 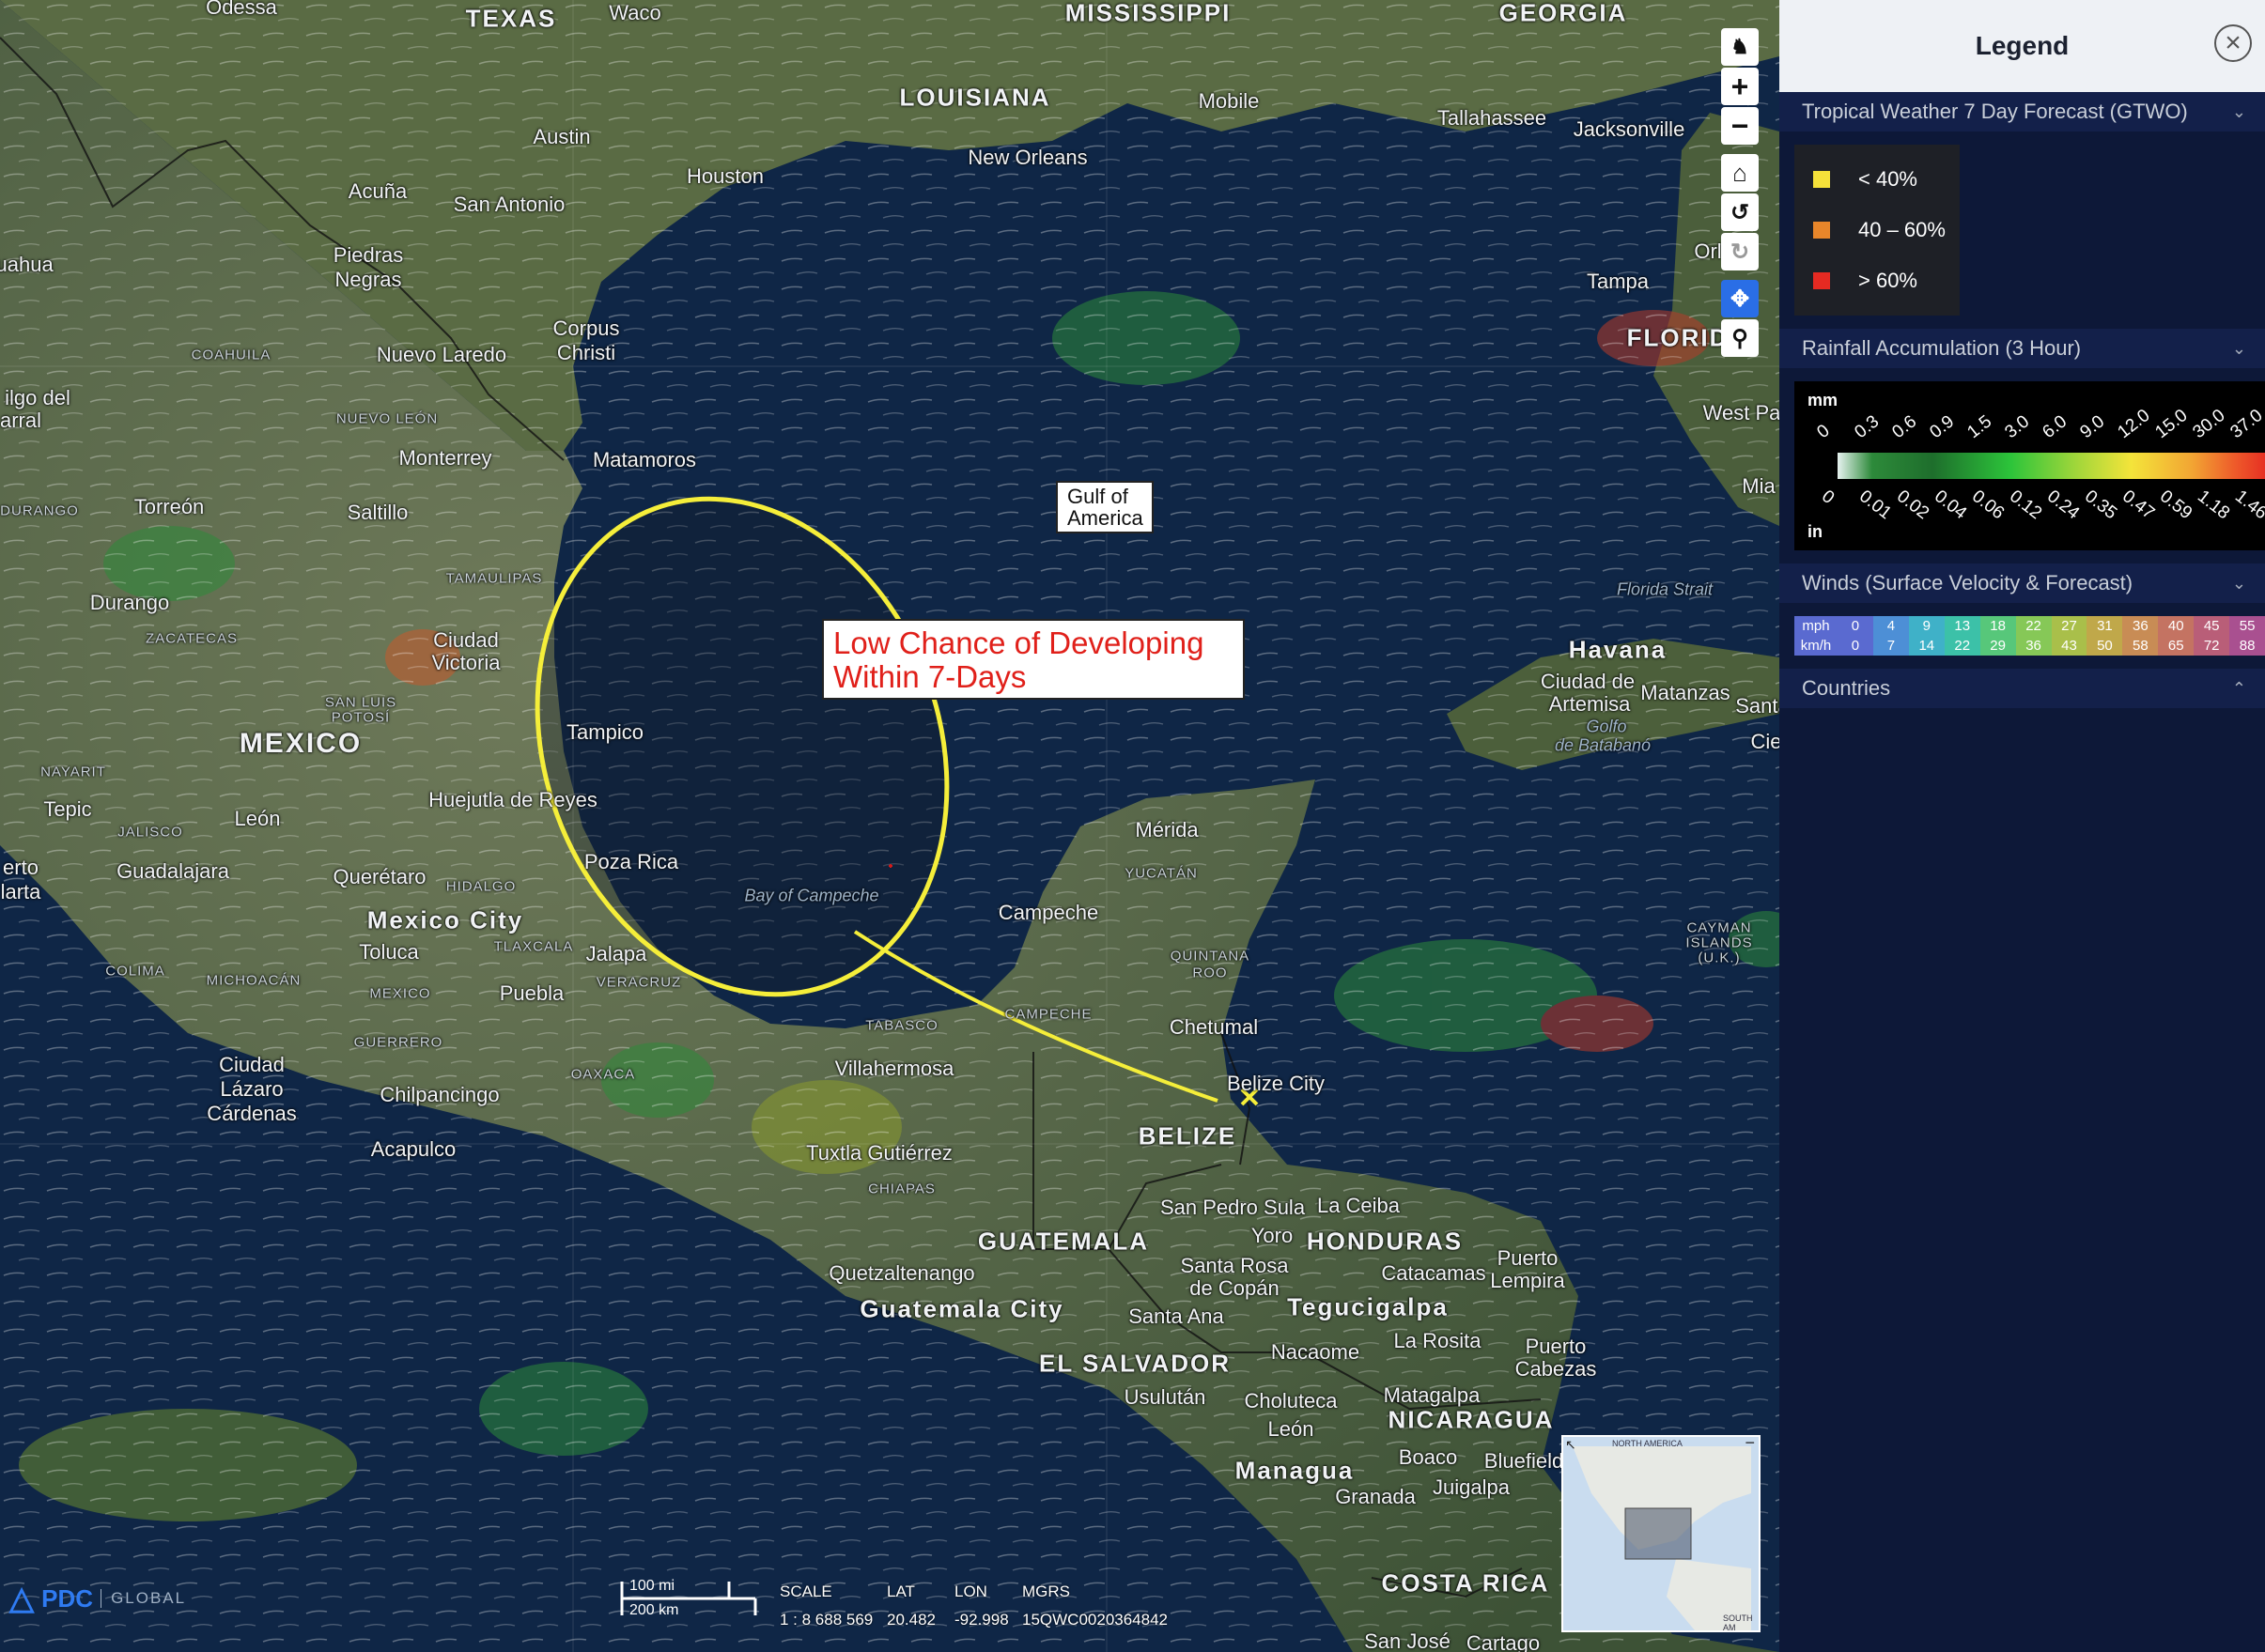 I want to click on place-label: Jalapa, so click(x=616, y=953).